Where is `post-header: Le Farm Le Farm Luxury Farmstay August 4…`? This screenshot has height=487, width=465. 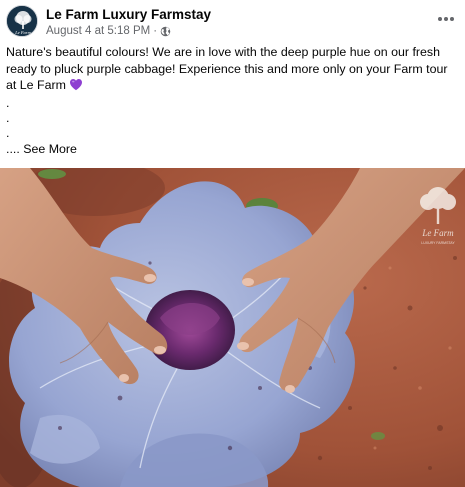
post-header: Le Farm Le Farm Luxury Farmstay August 4… is located at coordinates (232, 21).